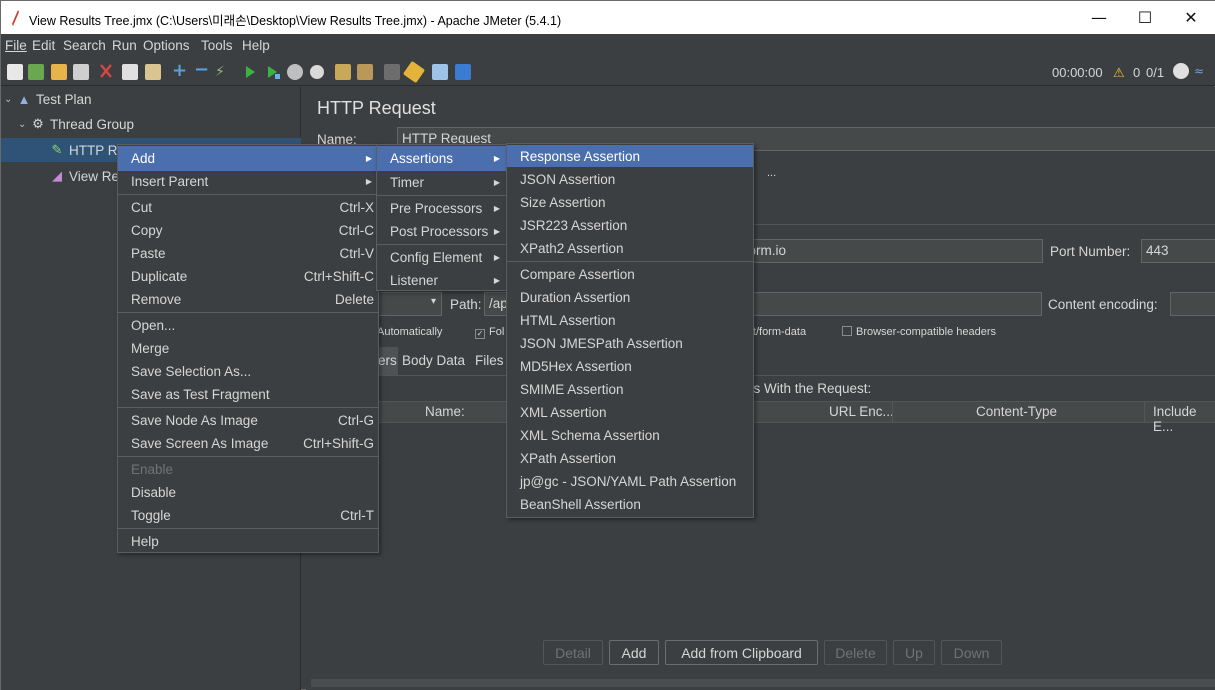 The width and height of the screenshot is (1215, 690). Describe the element at coordinates (440, 72) in the screenshot. I see `function-helper-icon` at that location.